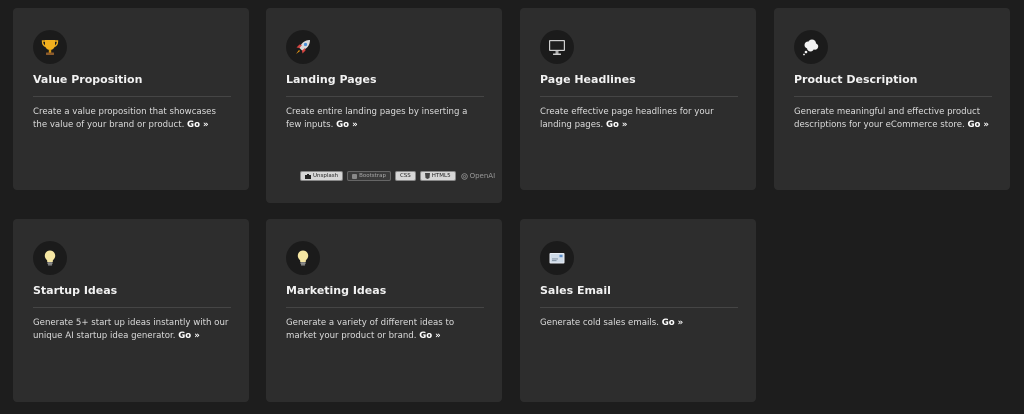 The width and height of the screenshot is (1024, 414). I want to click on badge-html5: HTML5, so click(437, 176).